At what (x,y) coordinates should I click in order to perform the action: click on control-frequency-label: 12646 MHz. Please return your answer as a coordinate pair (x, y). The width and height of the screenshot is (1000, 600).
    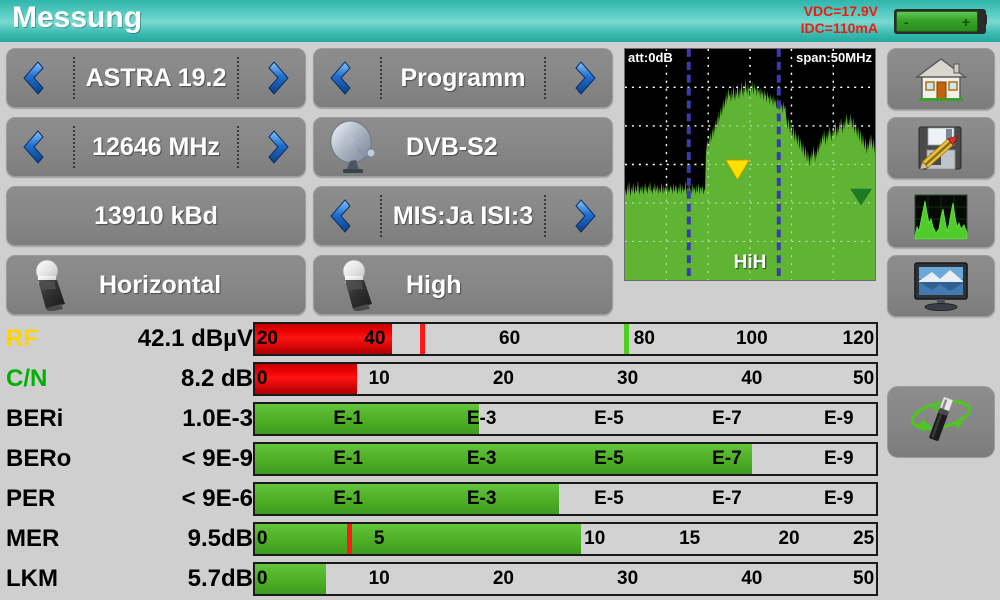
    Looking at the image, I should click on (156, 146).